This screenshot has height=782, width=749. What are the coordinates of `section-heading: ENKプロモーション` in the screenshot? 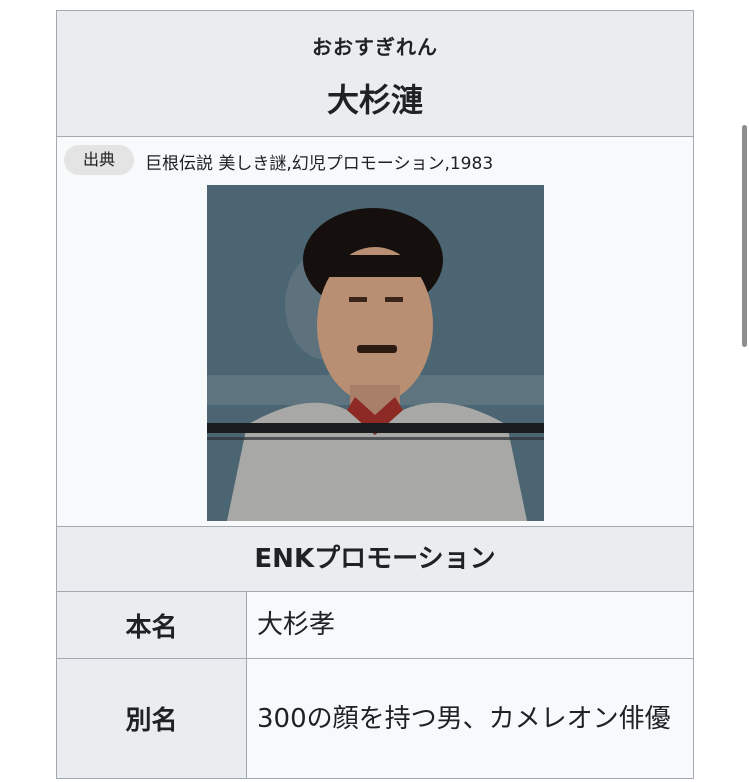 It's located at (375, 559).